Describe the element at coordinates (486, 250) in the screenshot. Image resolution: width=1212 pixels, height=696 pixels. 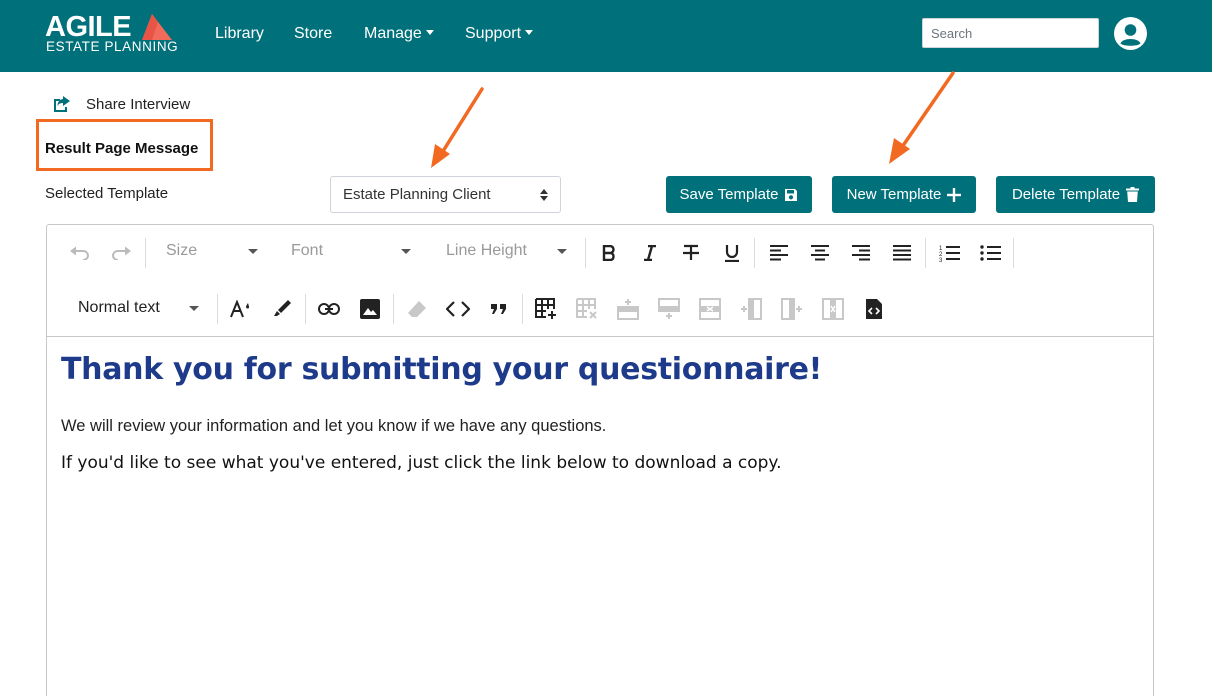
I see `line-height-label: Line Height` at that location.